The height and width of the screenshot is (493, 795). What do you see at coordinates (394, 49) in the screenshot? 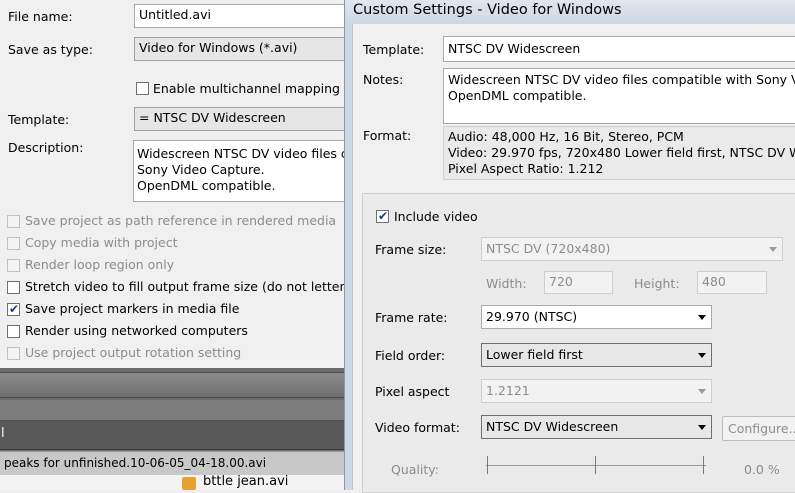
I see `cs-template-label: Template:` at bounding box center [394, 49].